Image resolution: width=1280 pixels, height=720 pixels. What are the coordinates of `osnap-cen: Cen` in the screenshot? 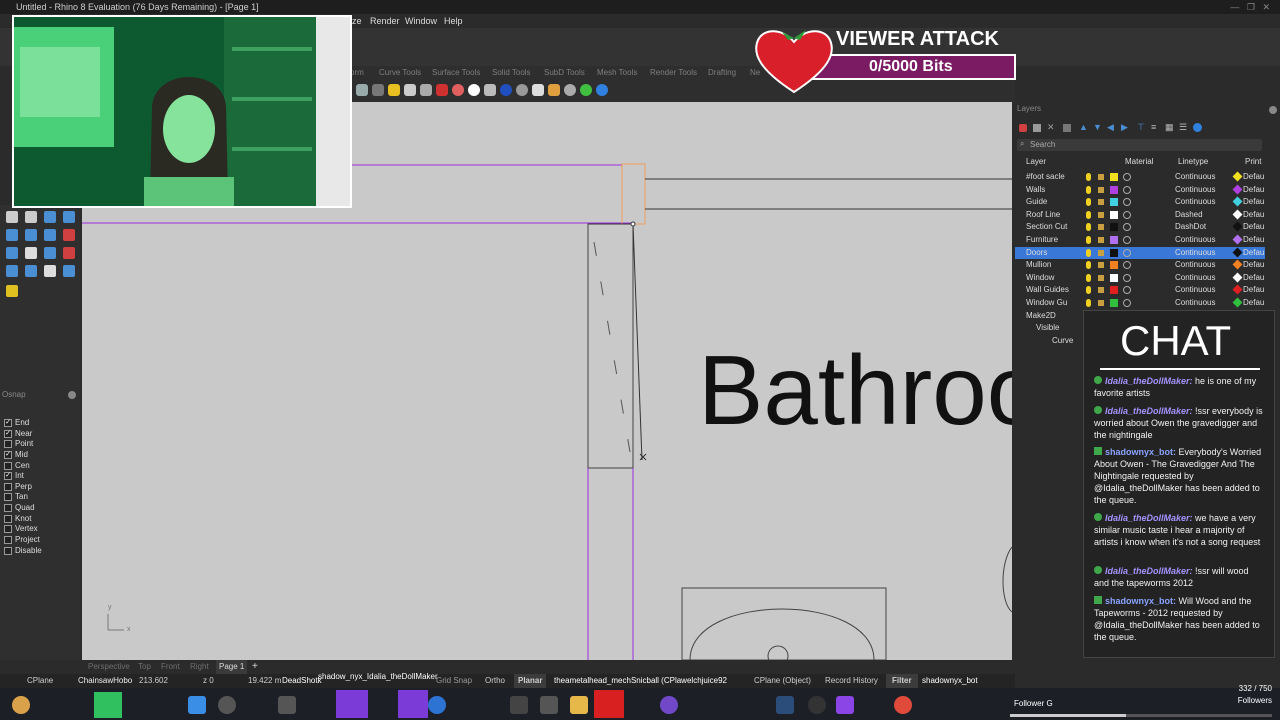 It's located at (17, 466).